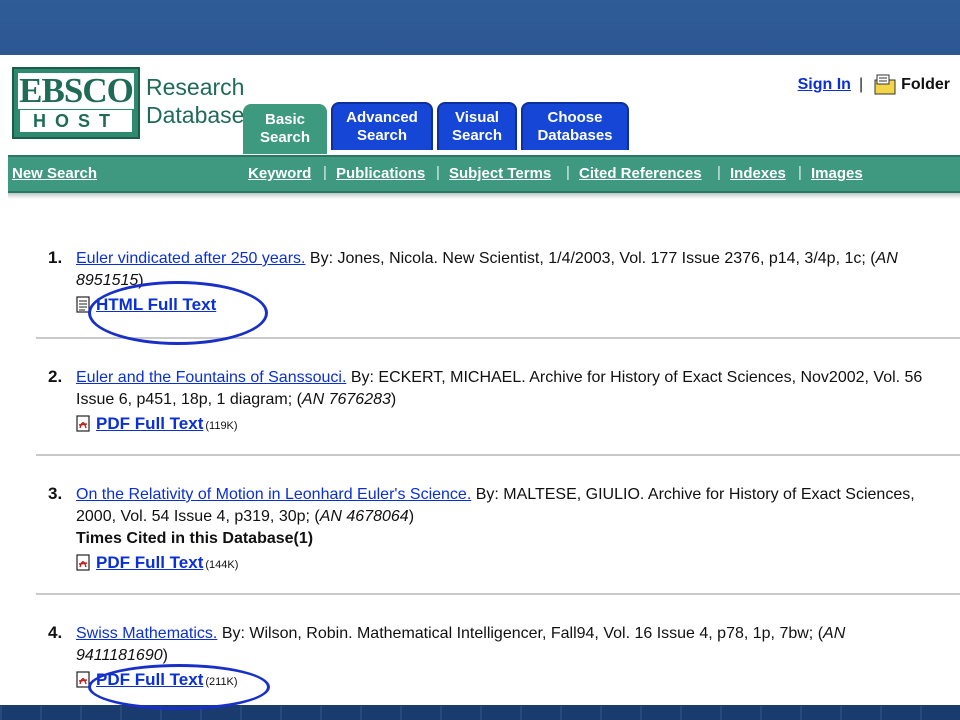 The height and width of the screenshot is (720, 960). Describe the element at coordinates (55, 257) in the screenshot. I see `result-number: 1.` at that location.